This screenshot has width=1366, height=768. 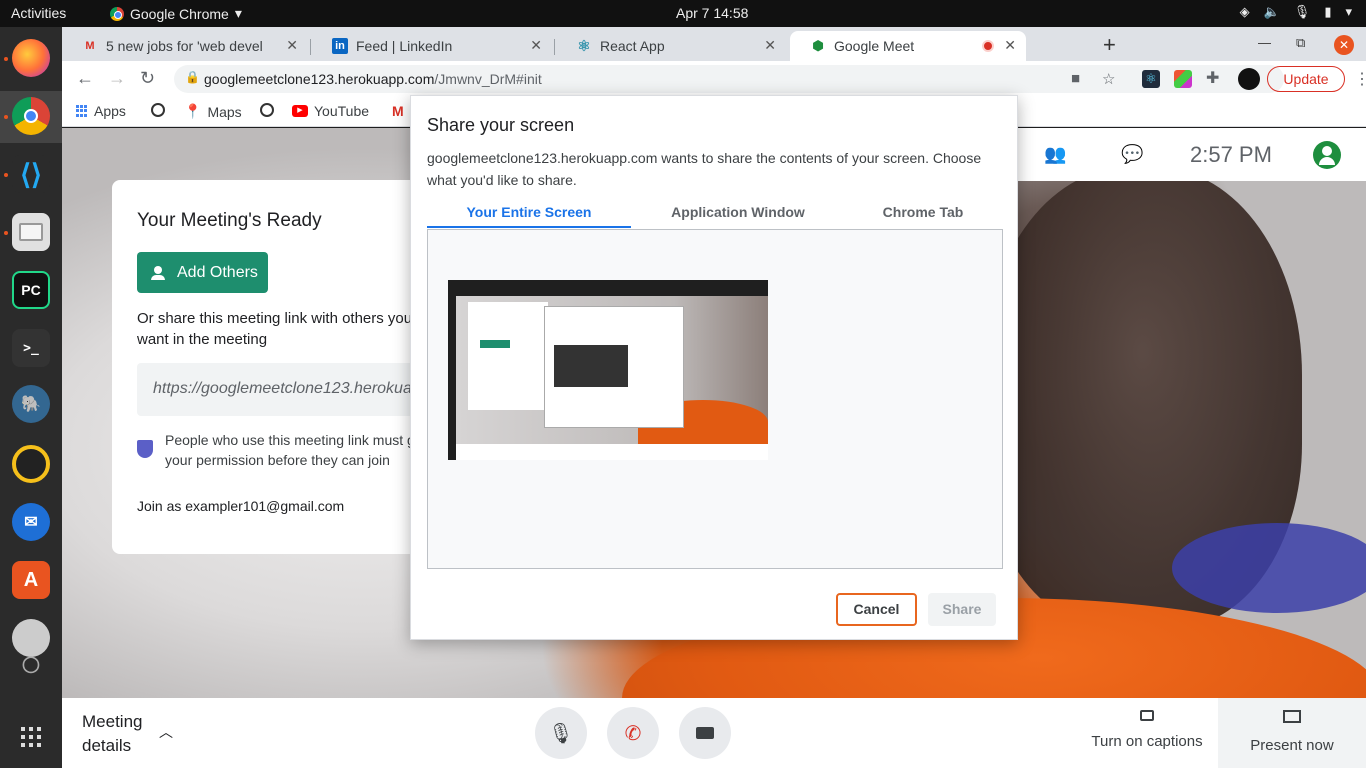 I want to click on clock: Apr 7 14:58, so click(x=712, y=13).